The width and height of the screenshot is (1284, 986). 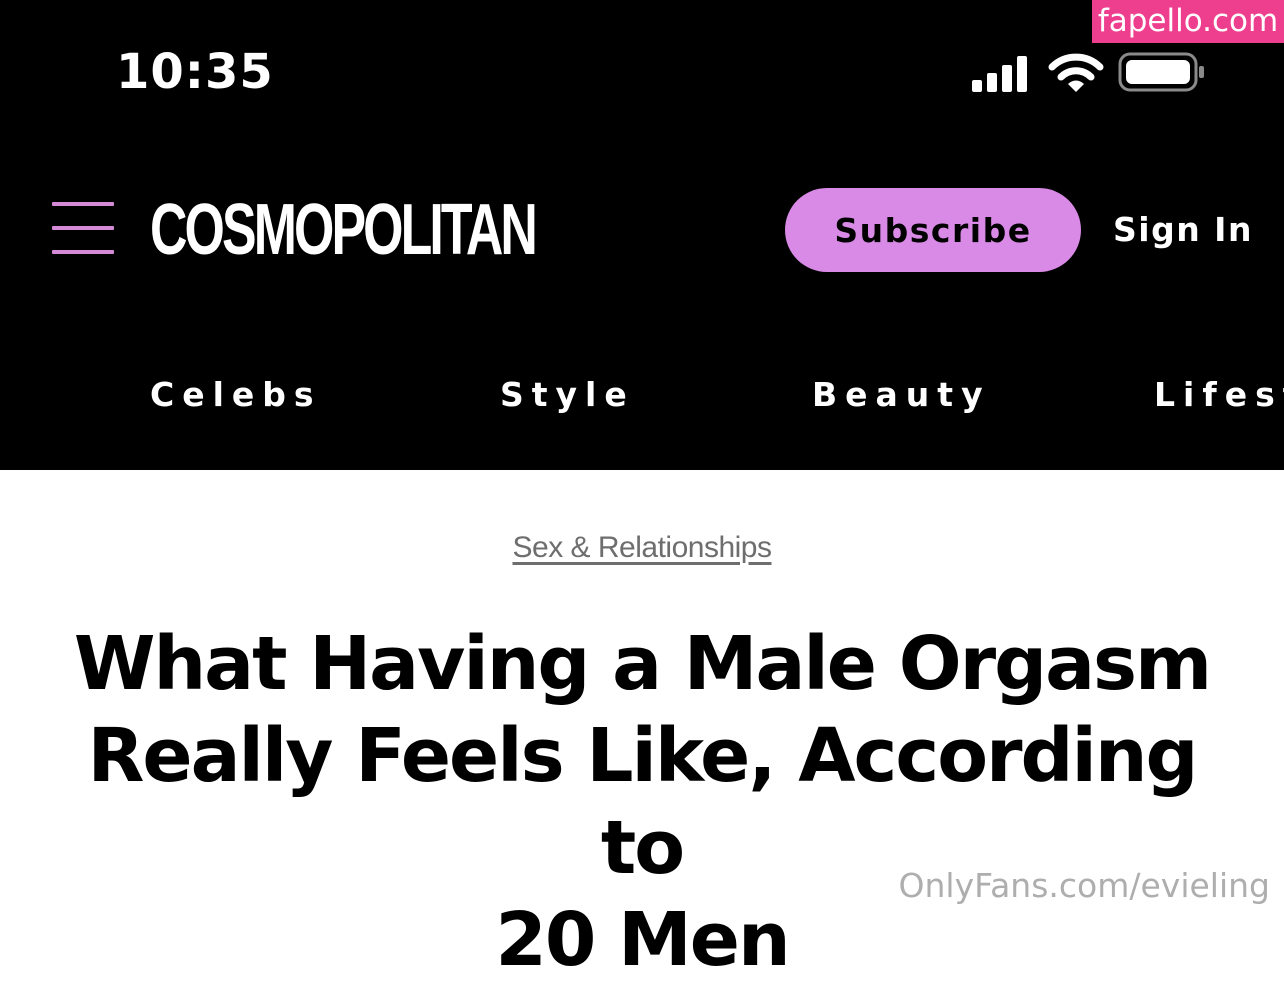 I want to click on article-category: Sex & Relationships, so click(x=642, y=548).